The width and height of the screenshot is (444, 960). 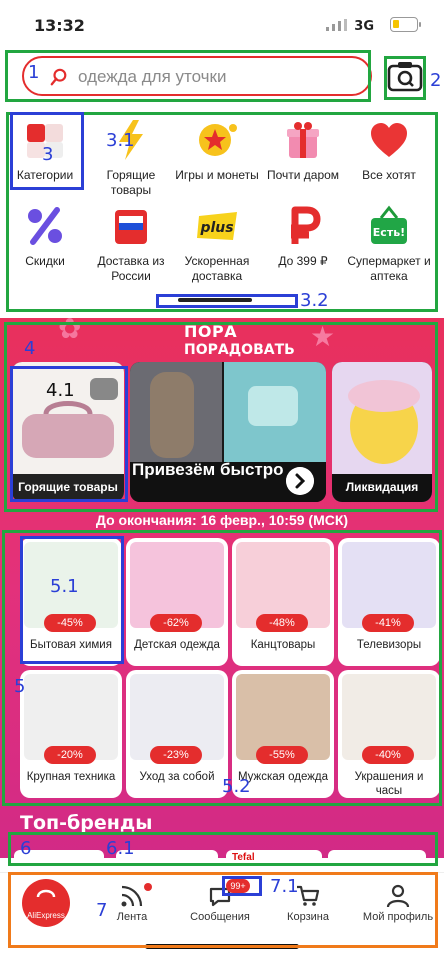 I want to click on discount-badge: -41%, so click(x=388, y=623).